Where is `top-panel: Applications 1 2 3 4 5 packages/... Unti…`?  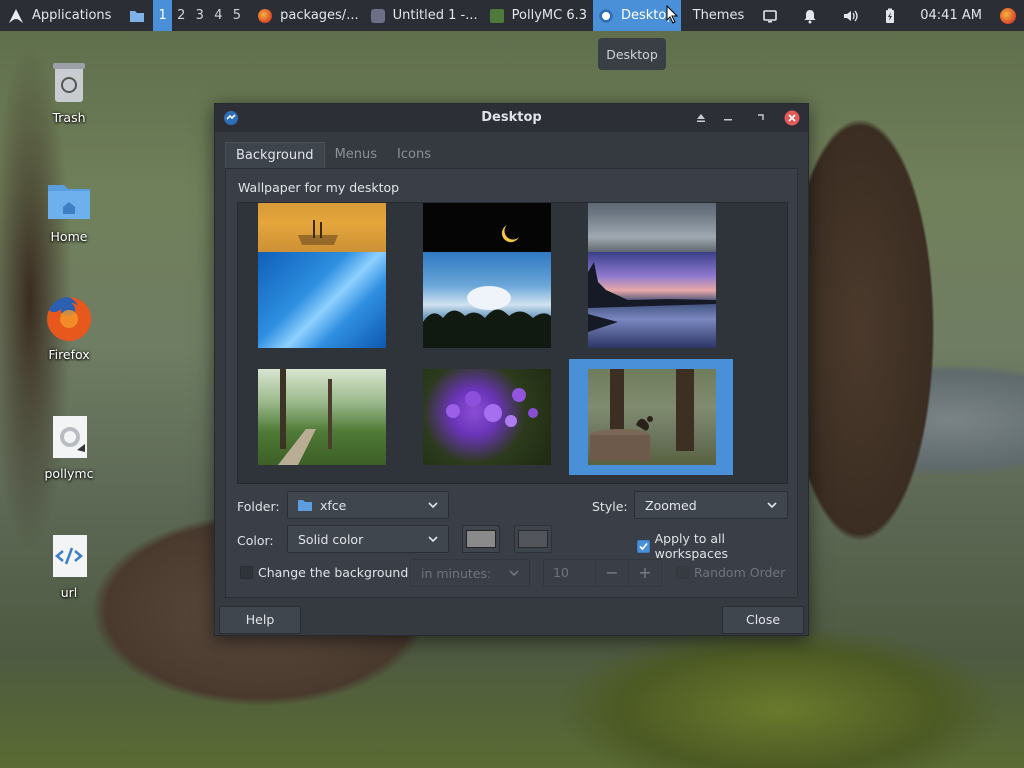 top-panel: Applications 1 2 3 4 5 packages/... Unti… is located at coordinates (512, 15).